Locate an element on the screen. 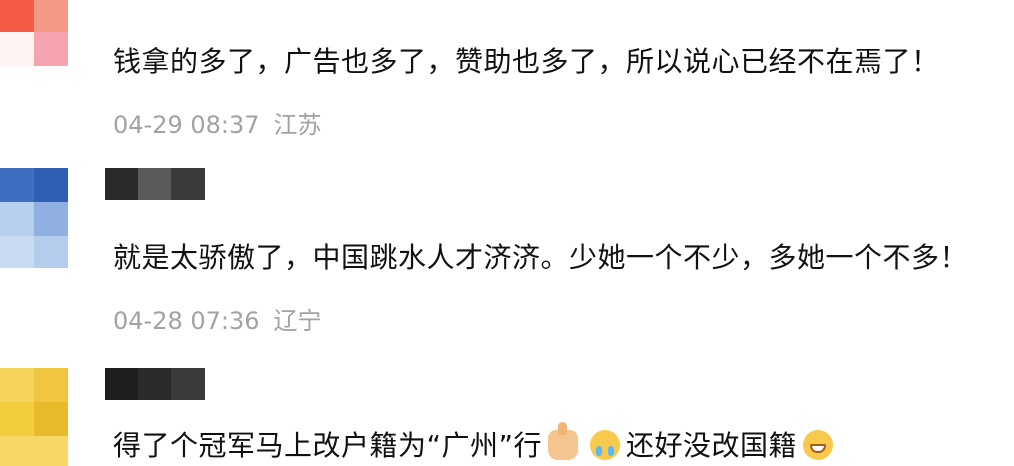 The width and height of the screenshot is (1014, 466). comment-location: 江苏 is located at coordinates (297, 125).